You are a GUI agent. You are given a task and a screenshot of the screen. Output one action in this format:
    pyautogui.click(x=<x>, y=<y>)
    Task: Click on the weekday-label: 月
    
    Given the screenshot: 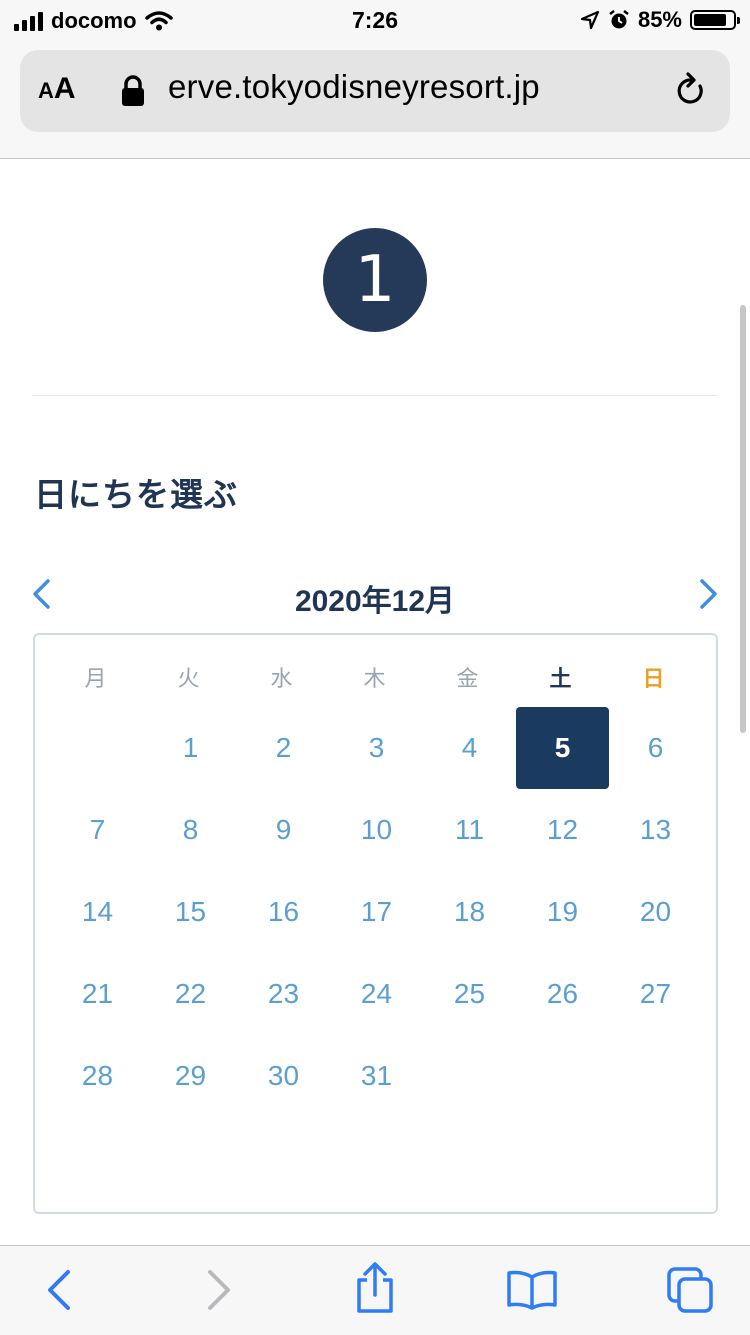 What is the action you would take?
    pyautogui.click(x=95, y=678)
    